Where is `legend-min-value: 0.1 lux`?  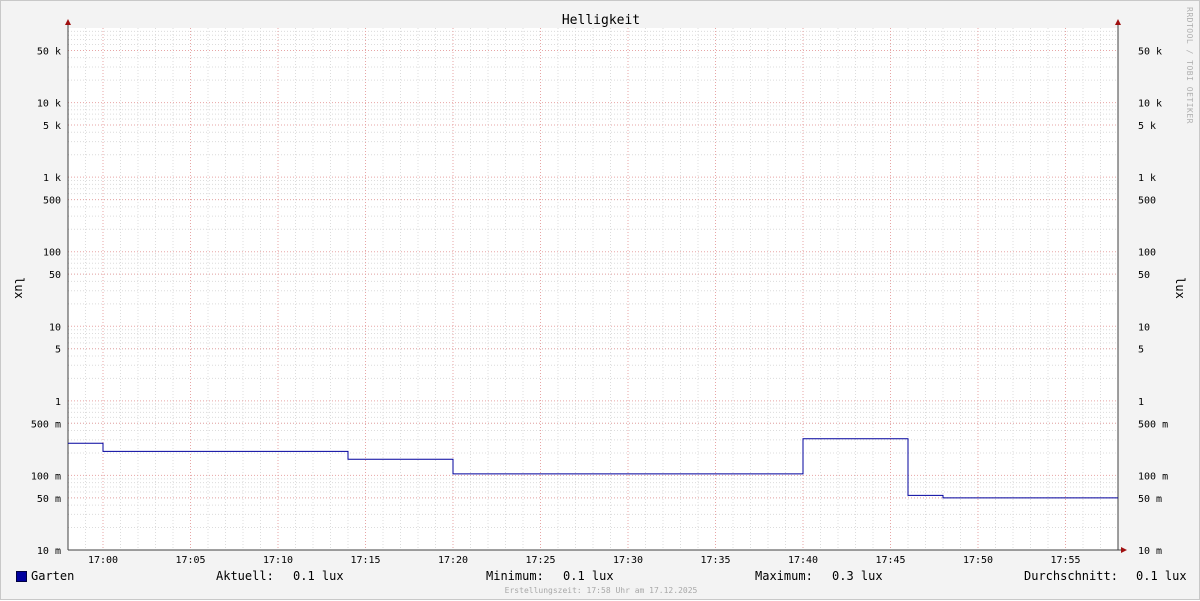
legend-min-value: 0.1 lux is located at coordinates (588, 577).